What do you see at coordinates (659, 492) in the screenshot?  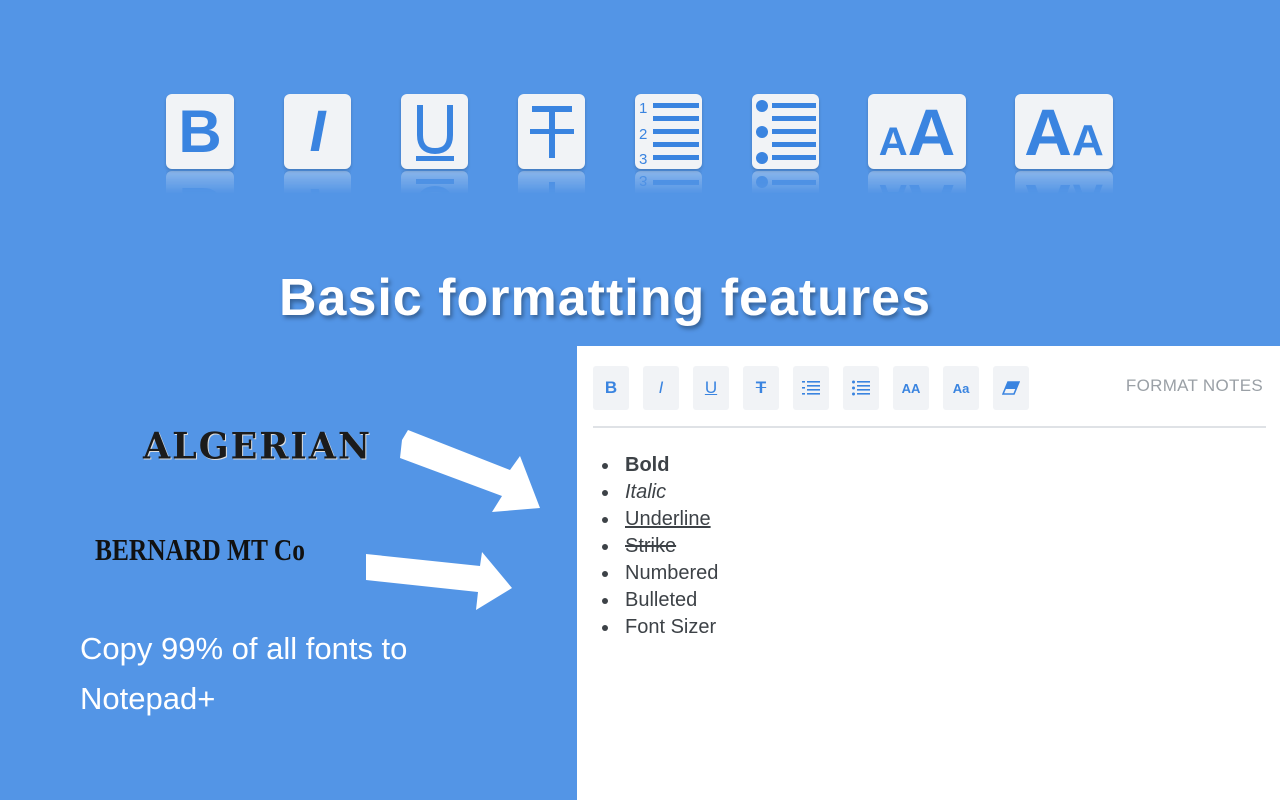 I see `list-item: Italic` at bounding box center [659, 492].